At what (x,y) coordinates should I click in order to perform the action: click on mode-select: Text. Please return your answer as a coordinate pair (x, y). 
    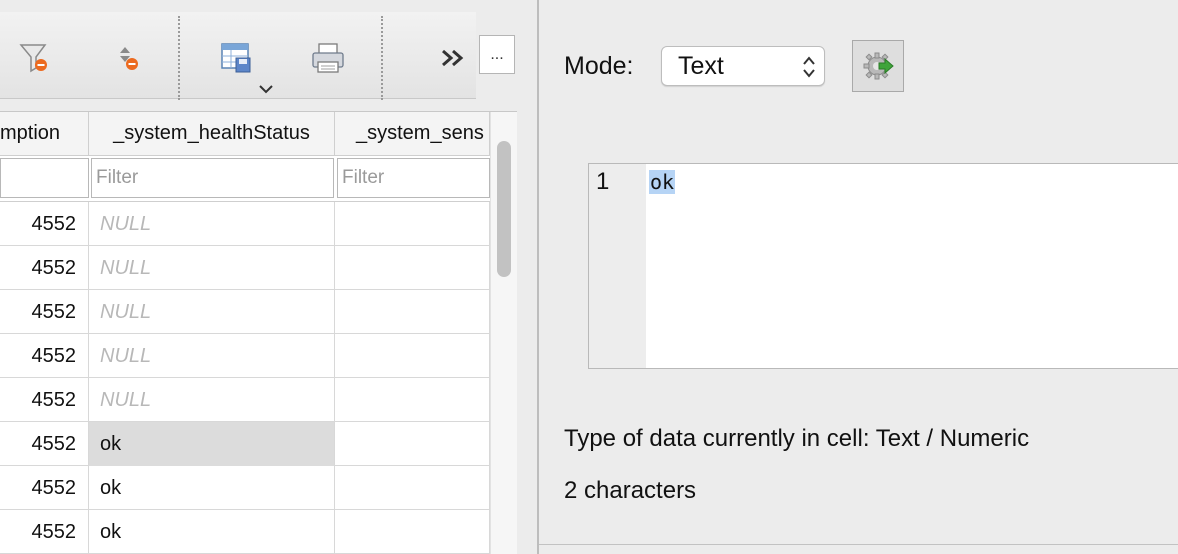
    Looking at the image, I should click on (743, 66).